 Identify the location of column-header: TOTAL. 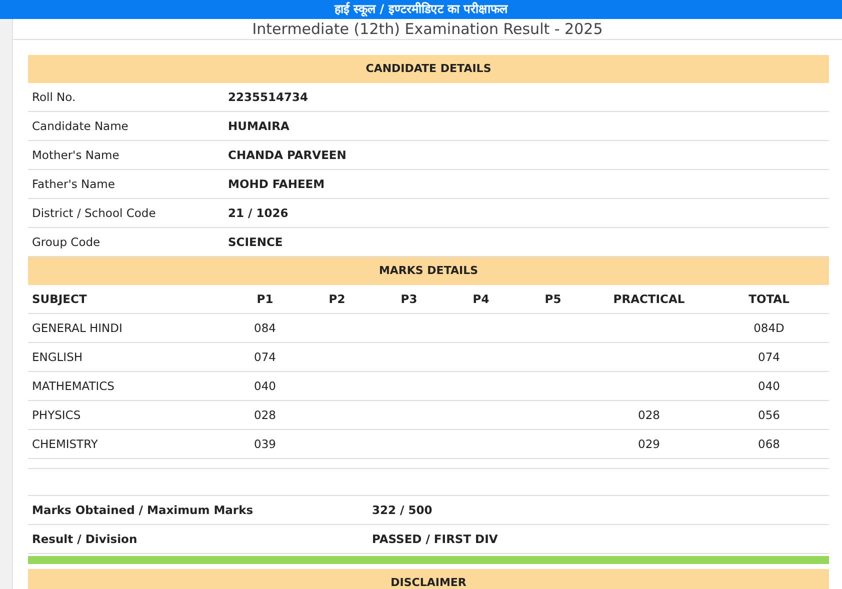
(769, 299).